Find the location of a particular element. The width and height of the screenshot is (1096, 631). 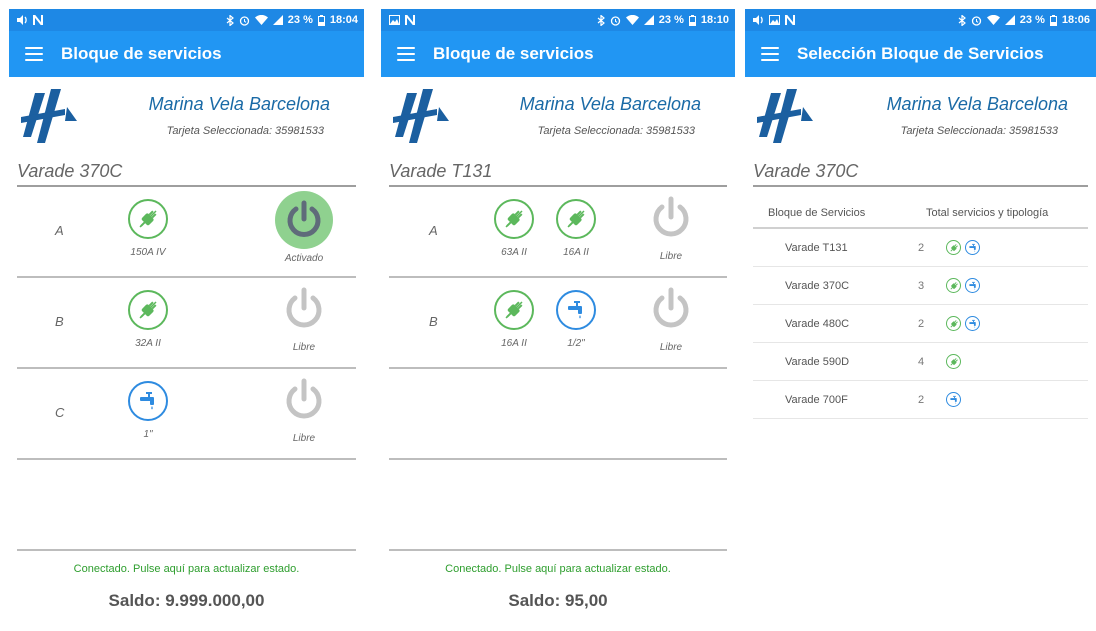

table-row: Varade 370C 3 is located at coordinates (920, 286).